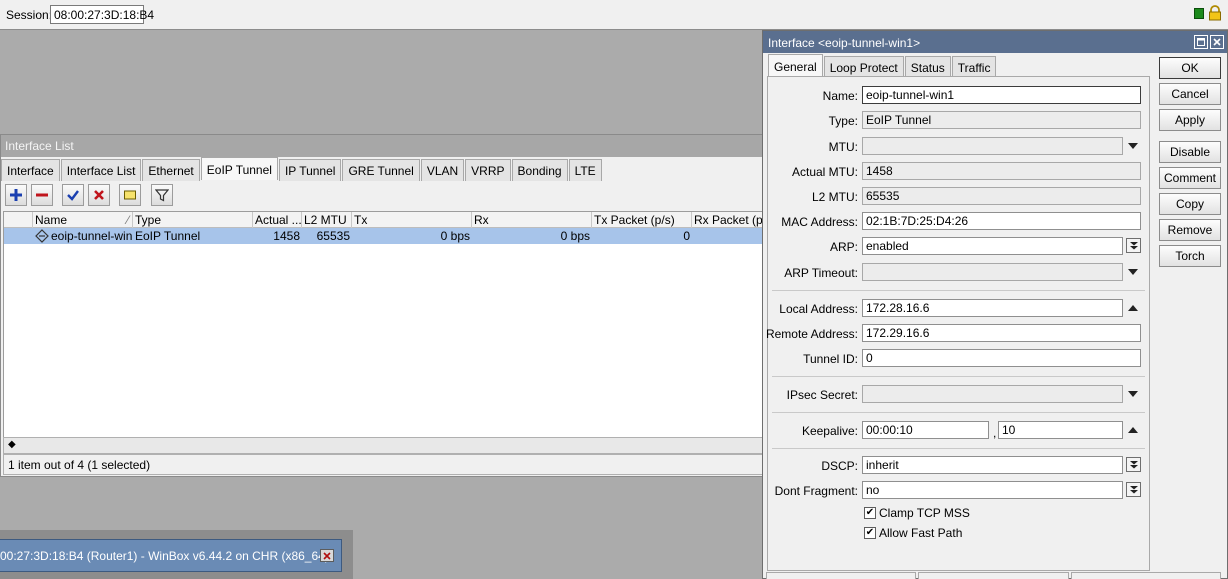 The image size is (1228, 579). I want to click on disable-button, so click(99, 195).